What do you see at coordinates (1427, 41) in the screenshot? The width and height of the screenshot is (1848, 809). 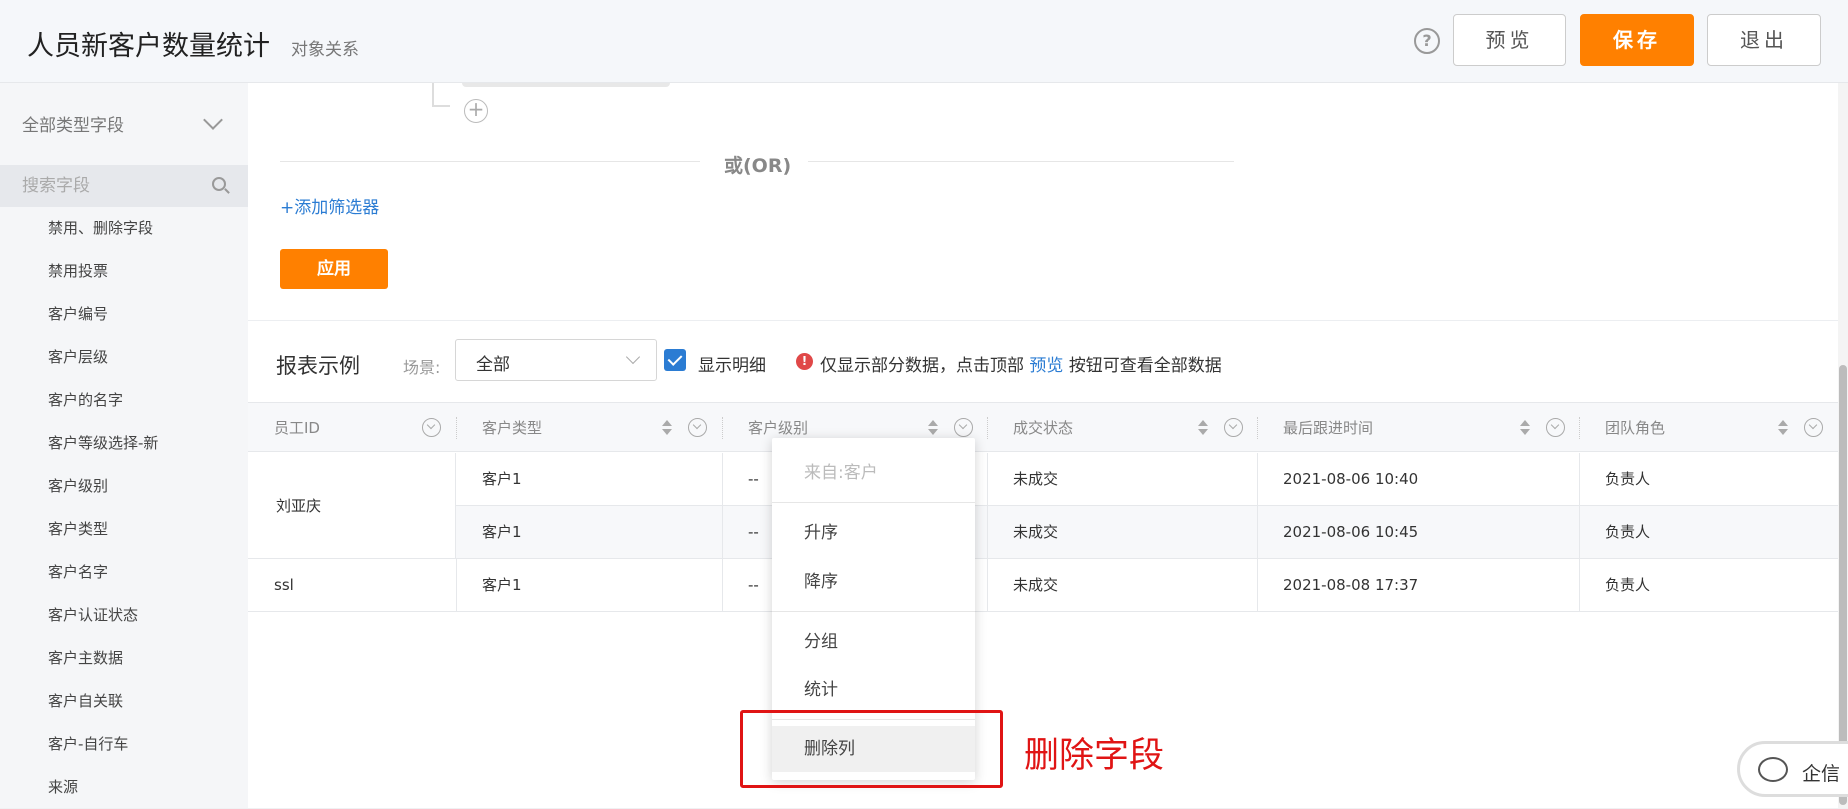 I see `help-icon: ?` at bounding box center [1427, 41].